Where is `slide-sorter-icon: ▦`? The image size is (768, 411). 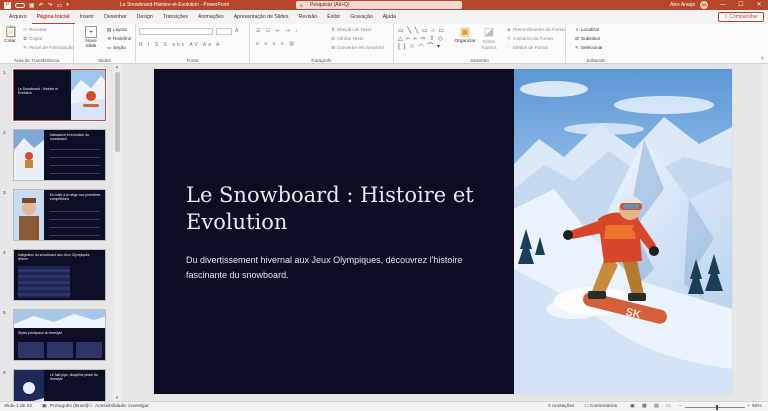
slide-sorter-icon: ▦ is located at coordinates (644, 406).